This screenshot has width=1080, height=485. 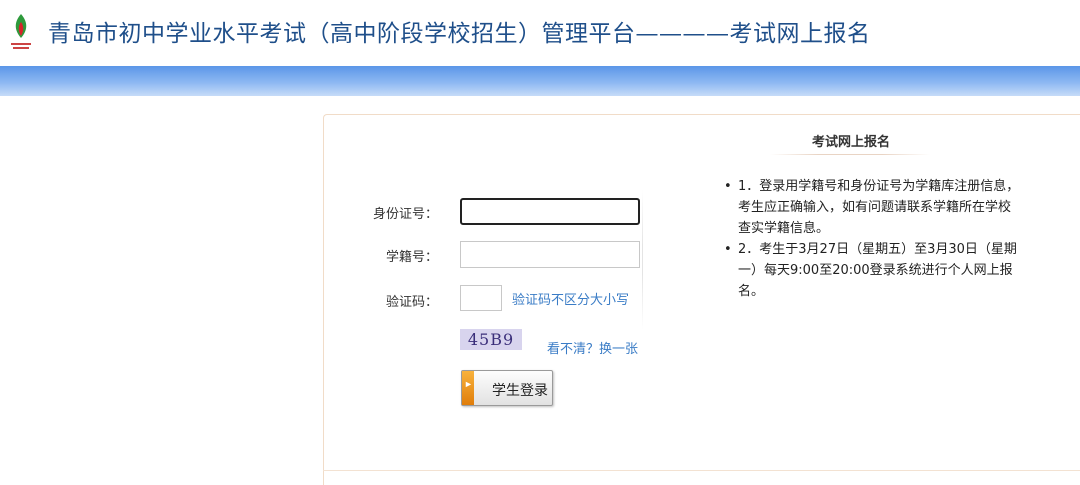 What do you see at coordinates (571, 300) in the screenshot?
I see `captcha-hint: 验证码不区分大小写` at bounding box center [571, 300].